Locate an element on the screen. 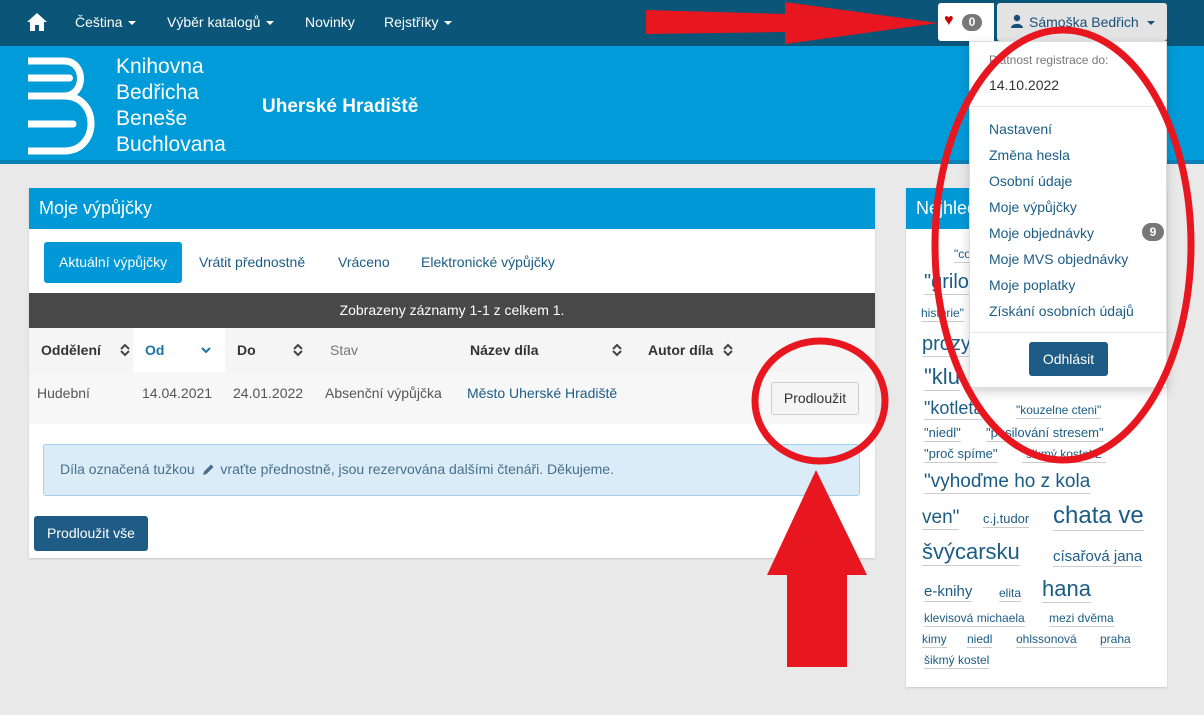 This screenshot has width=1204, height=715. menu-item-my-fees: Moje poplatky is located at coordinates (1032, 285).